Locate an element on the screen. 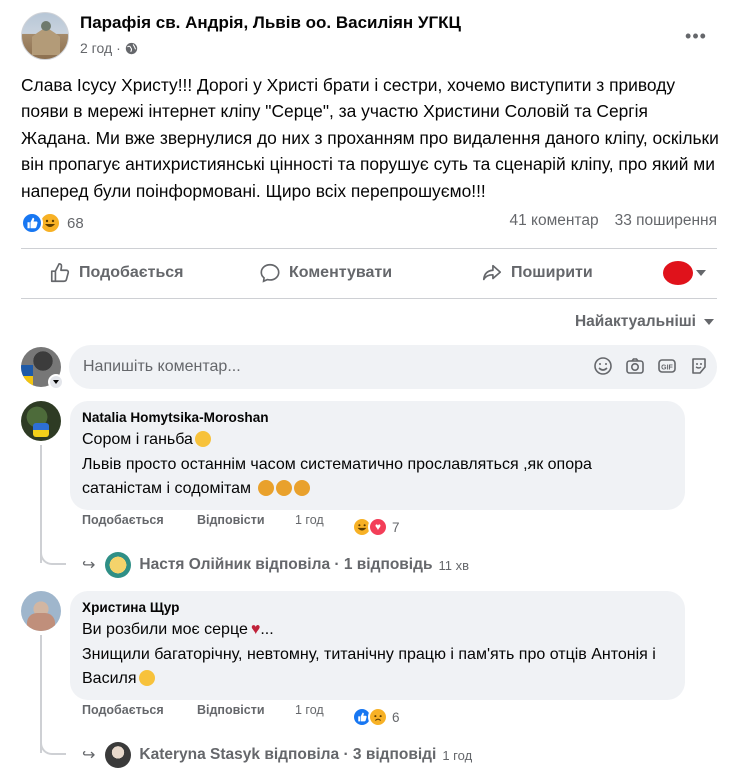  svg-text: GIF is located at coordinates (667, 368).